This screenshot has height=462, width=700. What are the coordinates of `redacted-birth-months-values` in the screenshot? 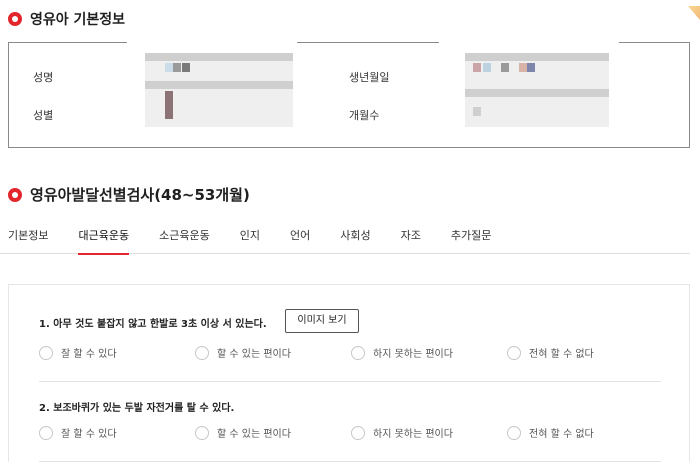 It's located at (537, 90).